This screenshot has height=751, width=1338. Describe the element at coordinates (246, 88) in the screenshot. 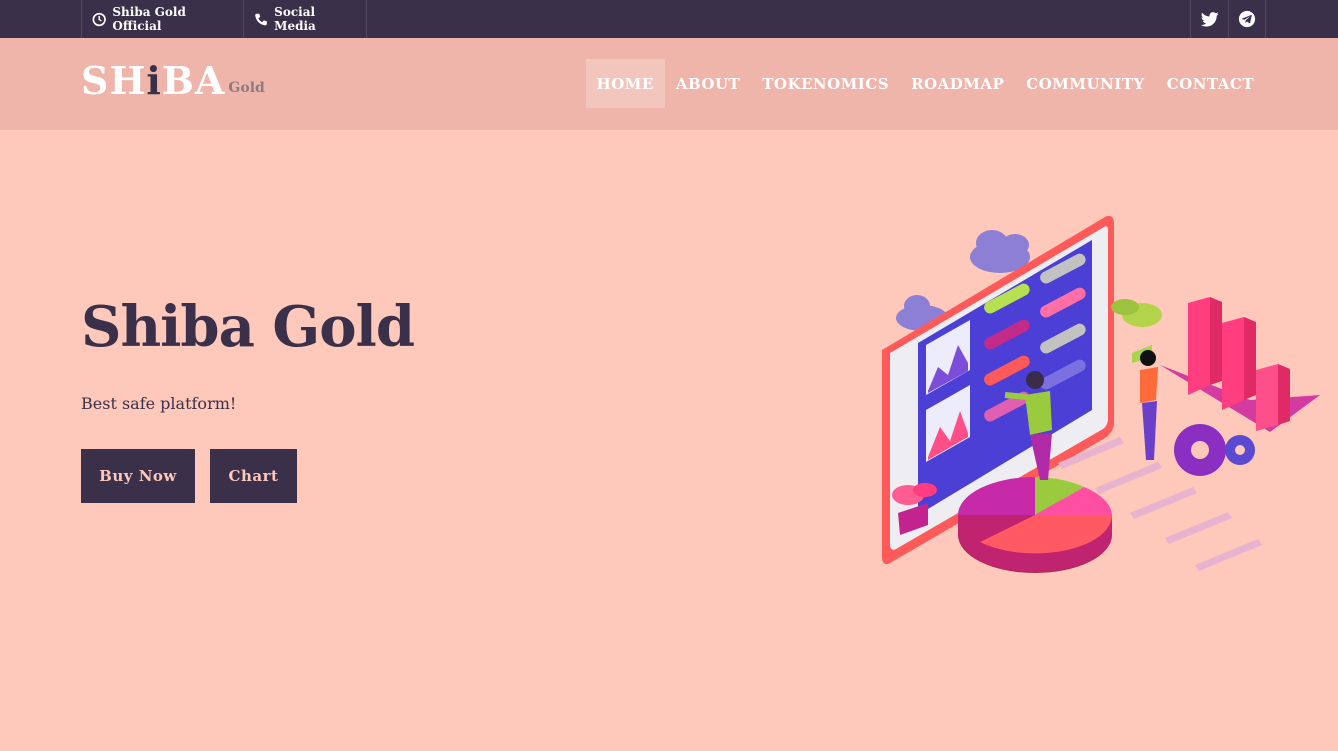

I see `logo-sub: Gold` at that location.